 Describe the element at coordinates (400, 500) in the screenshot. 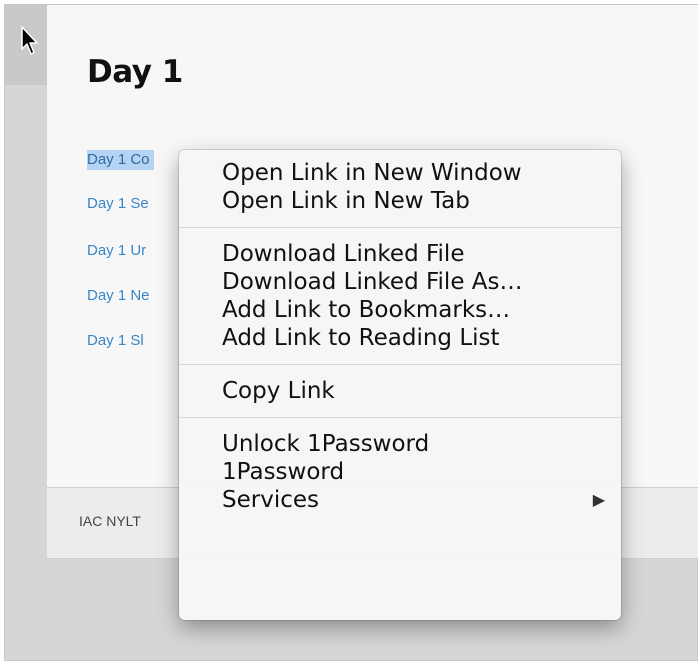

I see `menu-services: Services ▶` at that location.